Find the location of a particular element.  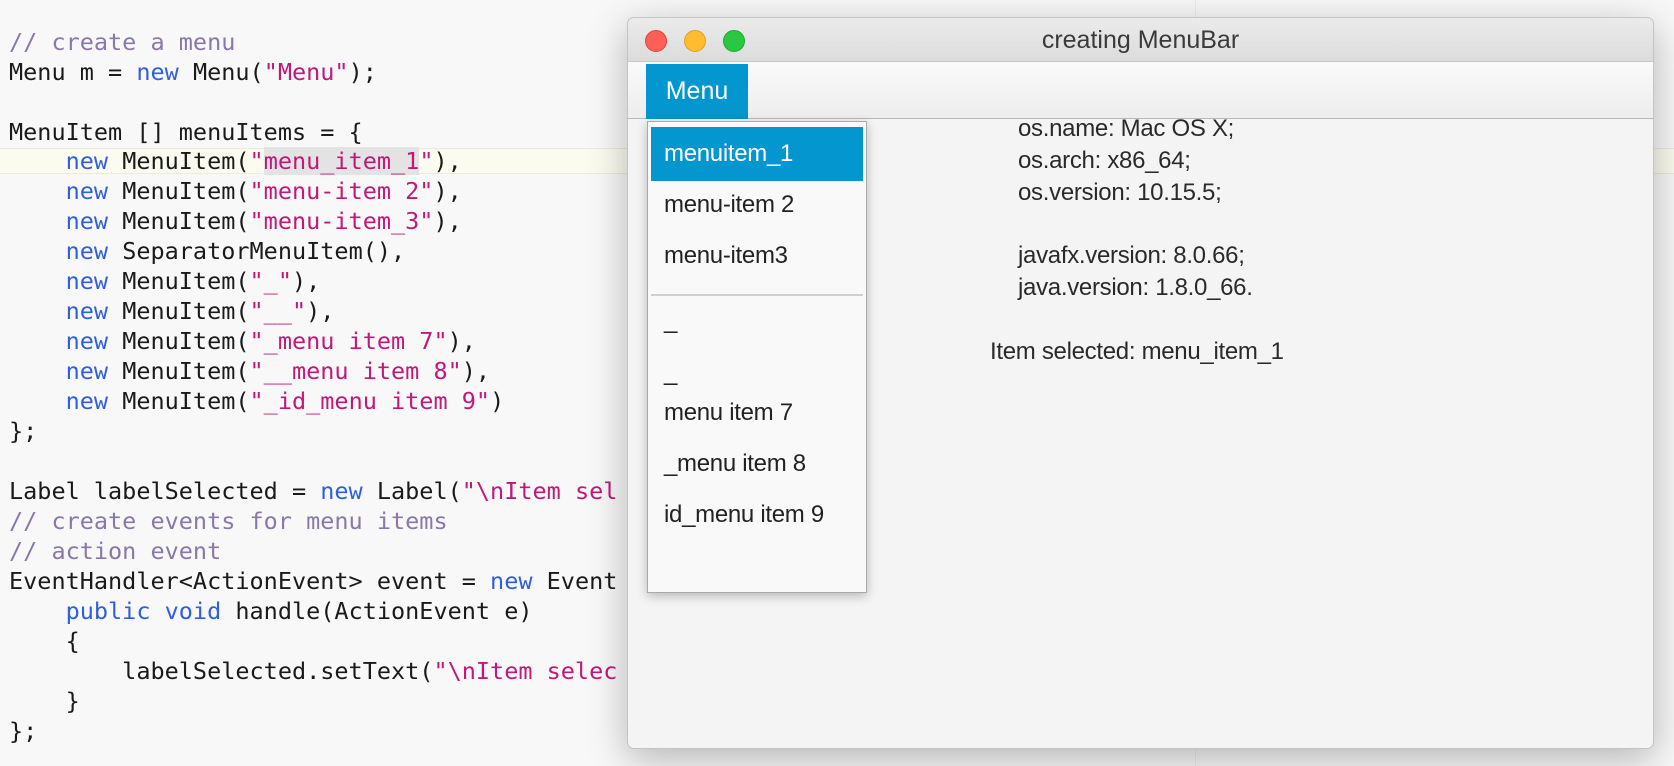

code-line: labelSelected.setText("\nItem selec is located at coordinates (313, 671).